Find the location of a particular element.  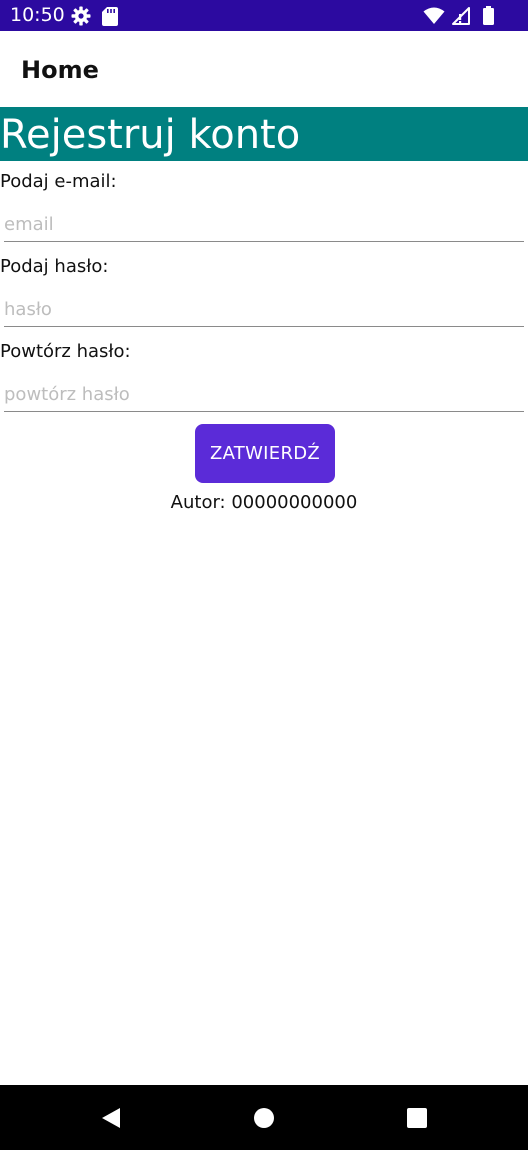

register-heading: Rejestruj konto is located at coordinates (150, 135).